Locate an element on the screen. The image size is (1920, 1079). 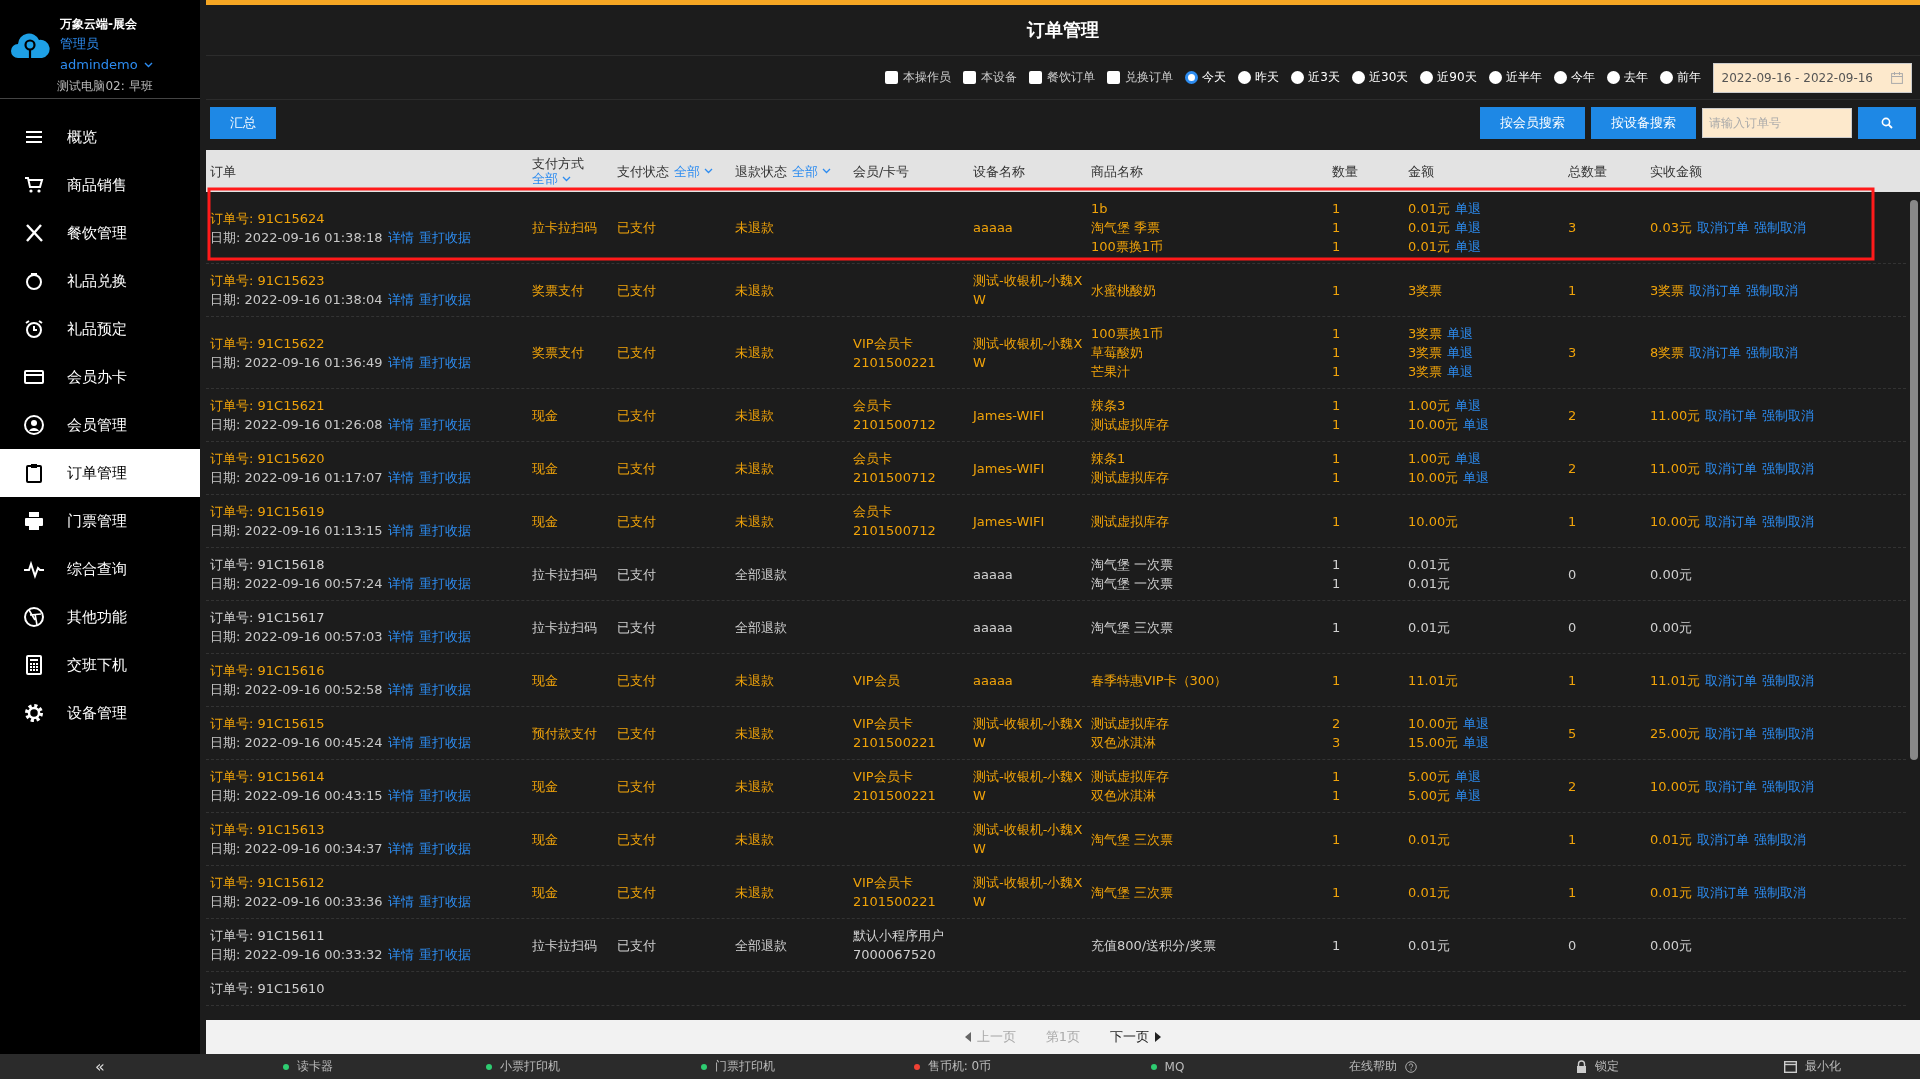
nav-item: 其他功能 is located at coordinates (100, 617).